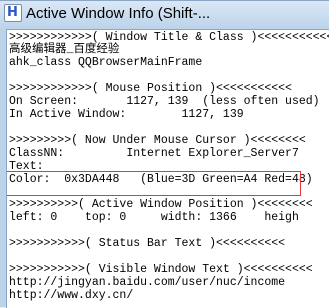 This screenshot has height=308, width=329. What do you see at coordinates (71, 295) in the screenshot?
I see `visible-text-url-2: http://www.dxy.cn/` at bounding box center [71, 295].